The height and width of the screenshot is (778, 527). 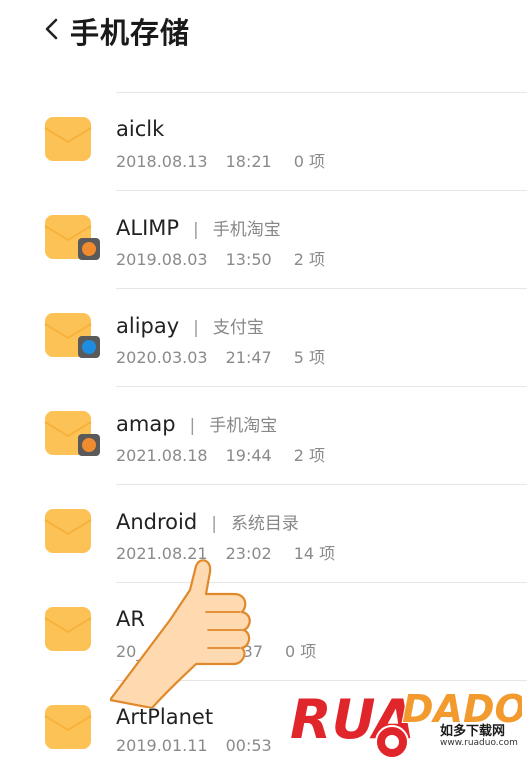 What do you see at coordinates (263, 631) in the screenshot?
I see `file-row: AR20__.__.0717:370 项` at bounding box center [263, 631].